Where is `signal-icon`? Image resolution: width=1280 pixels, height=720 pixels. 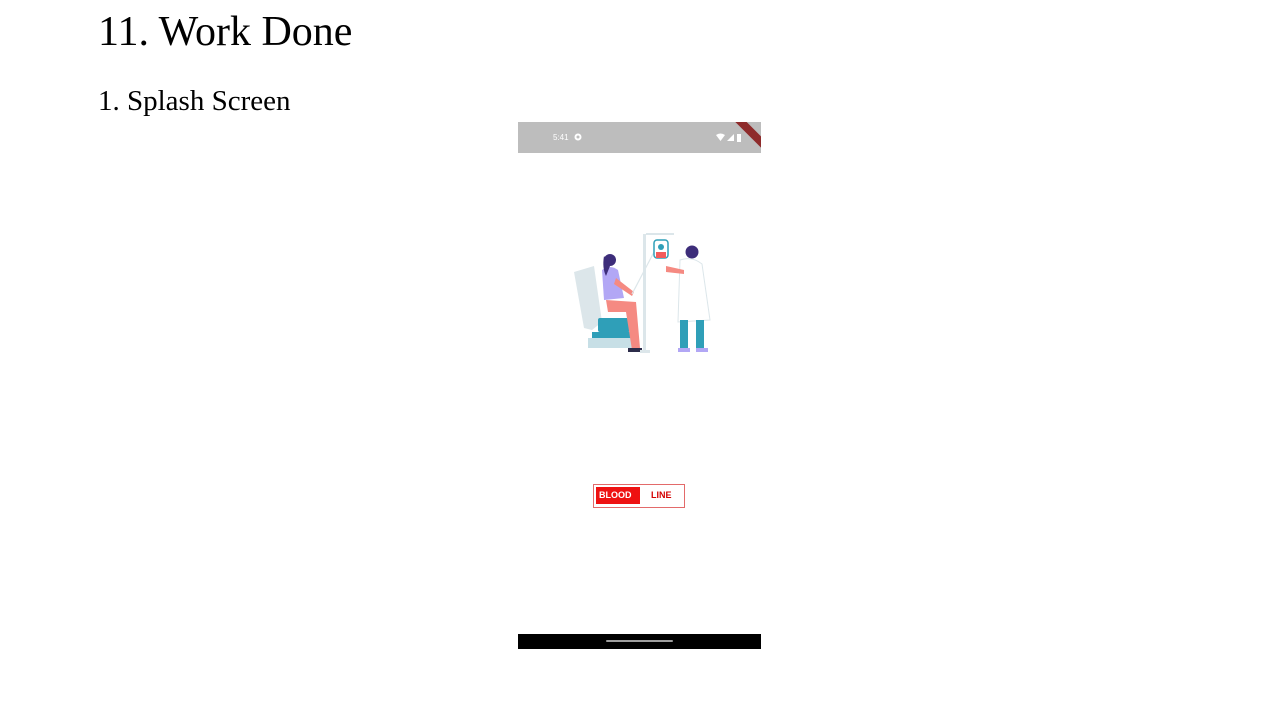 signal-icon is located at coordinates (730, 137).